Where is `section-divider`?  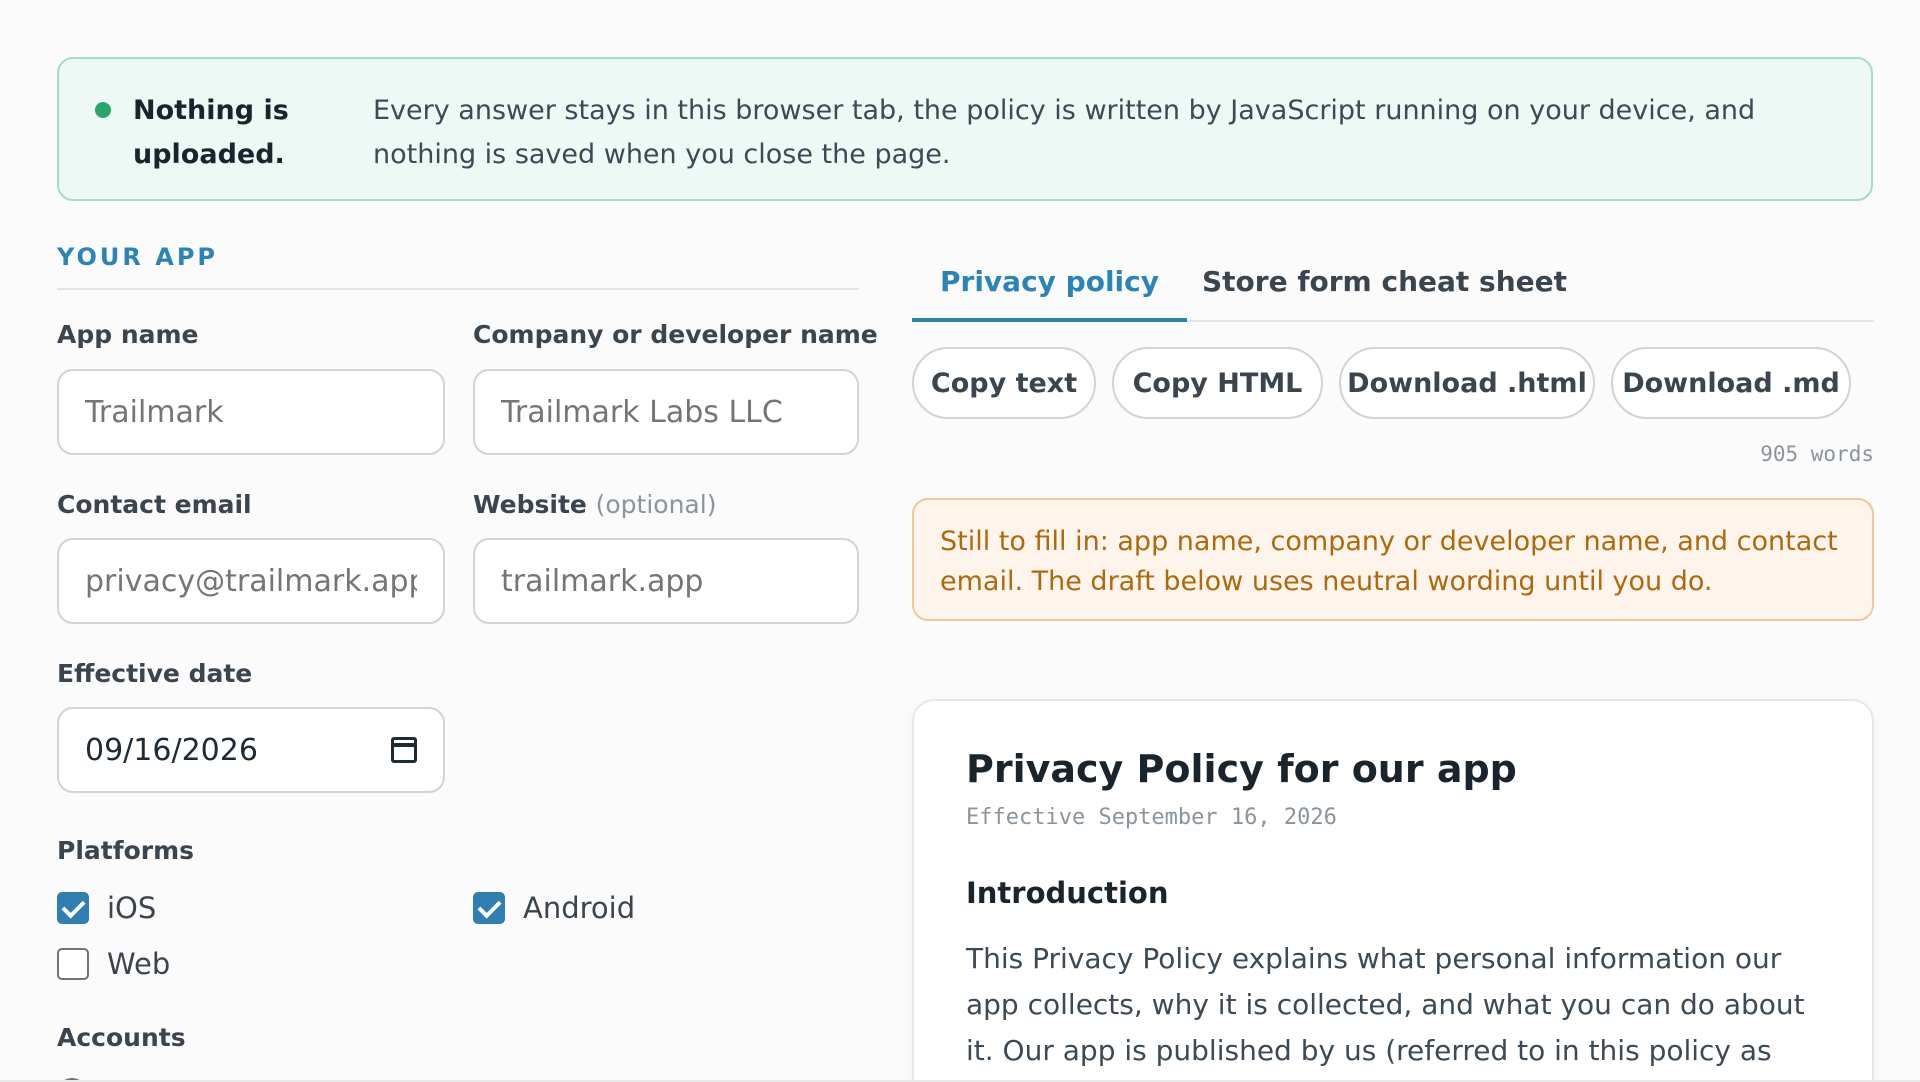 section-divider is located at coordinates (458, 289).